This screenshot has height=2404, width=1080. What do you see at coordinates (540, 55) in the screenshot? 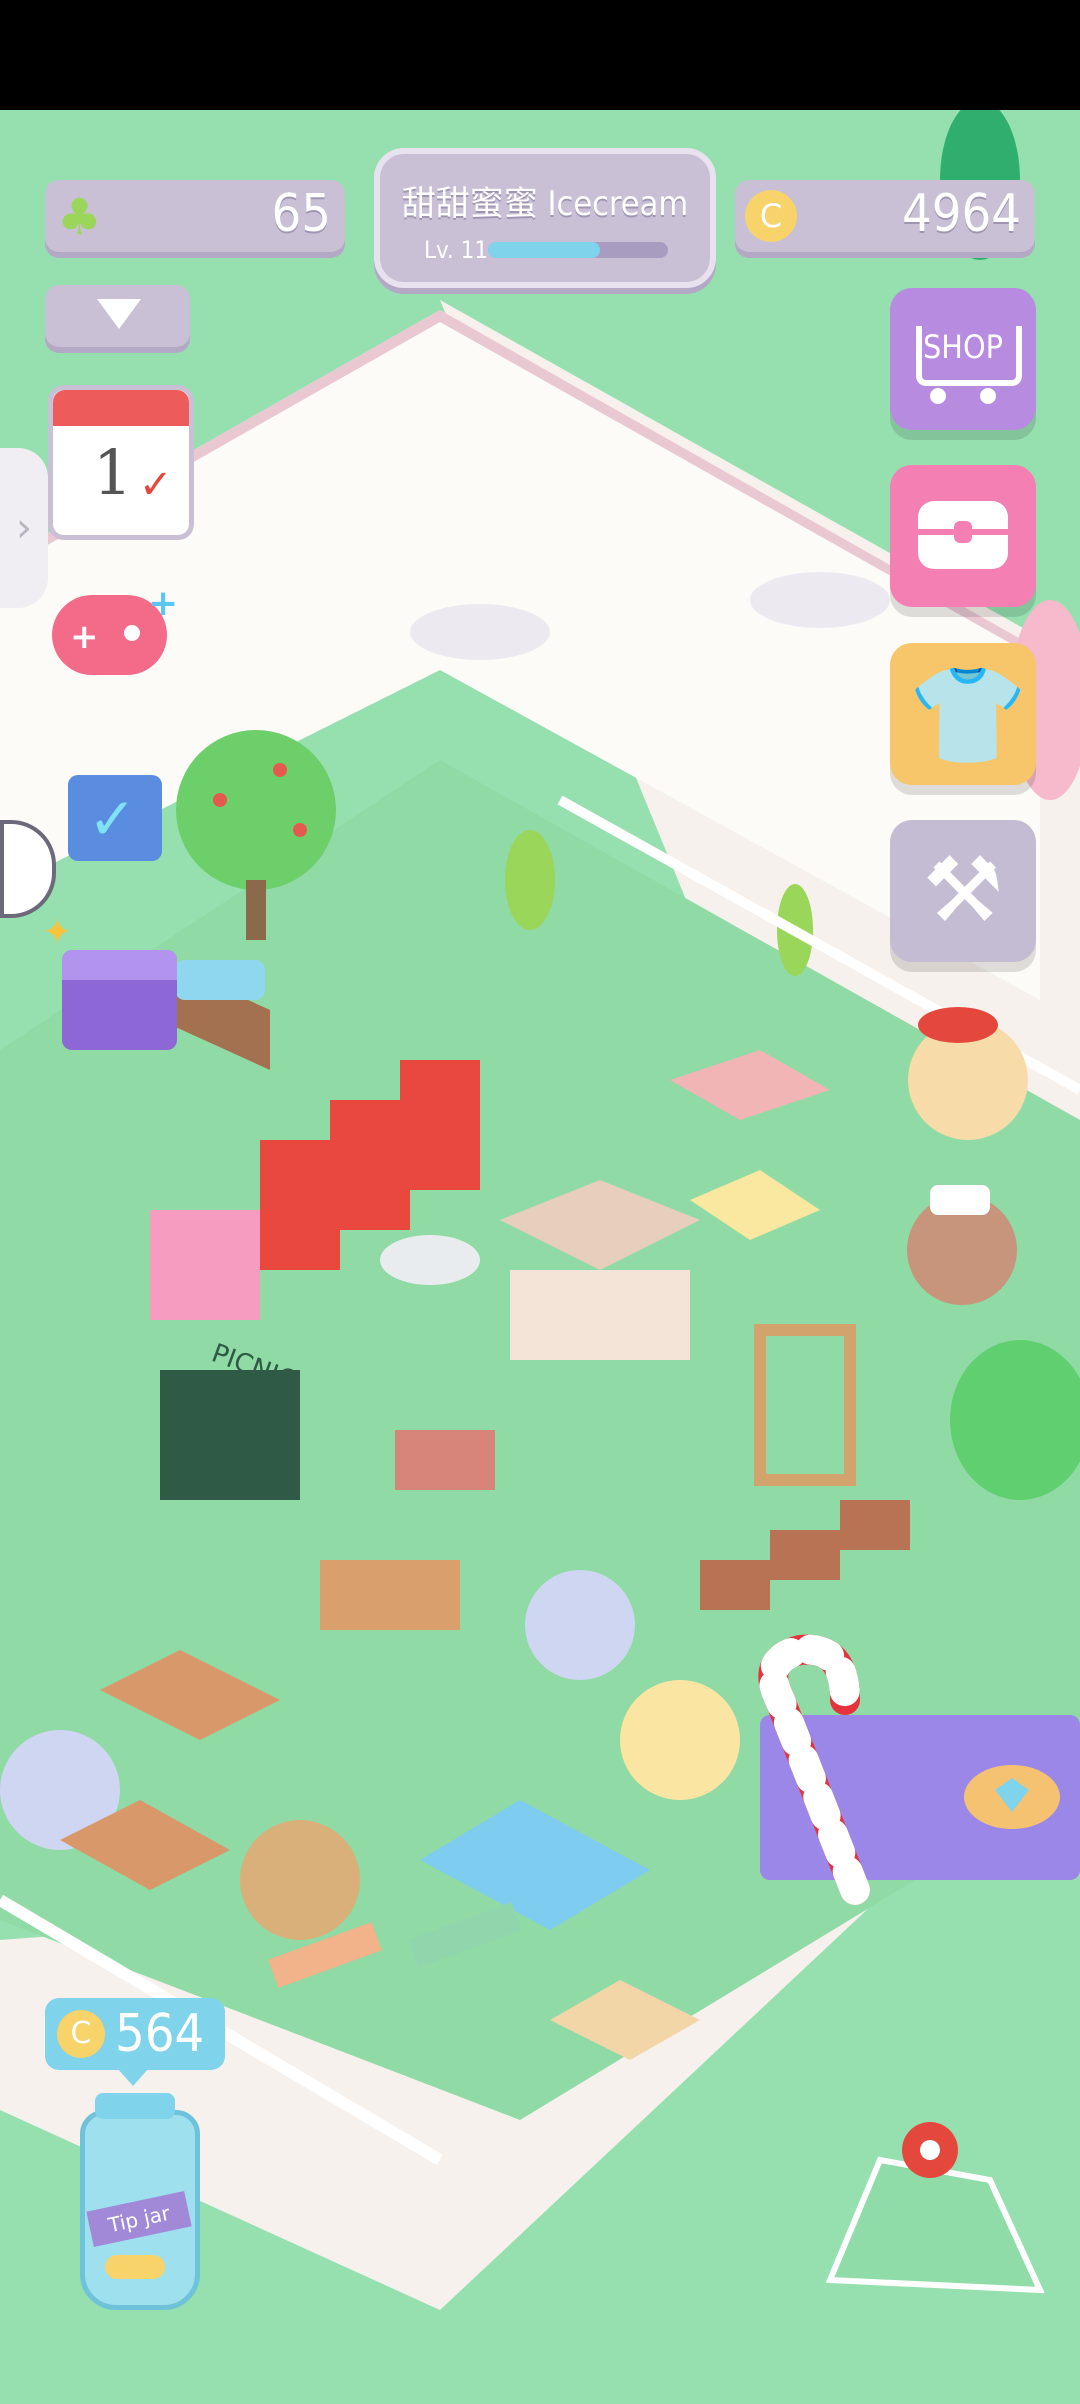
I see `status-bar` at bounding box center [540, 55].